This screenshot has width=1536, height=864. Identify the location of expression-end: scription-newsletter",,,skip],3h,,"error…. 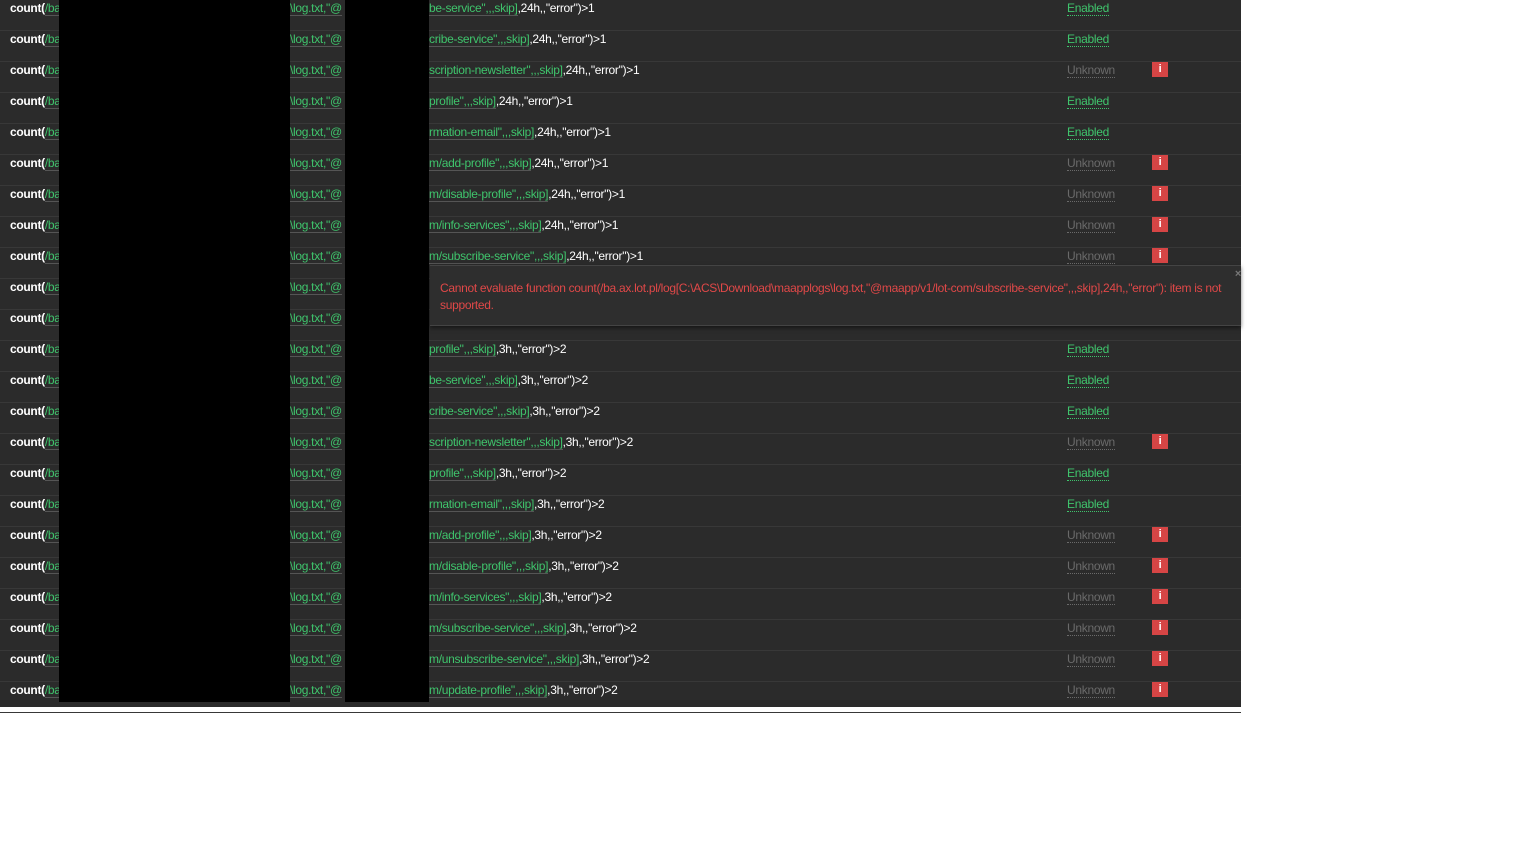
(531, 442).